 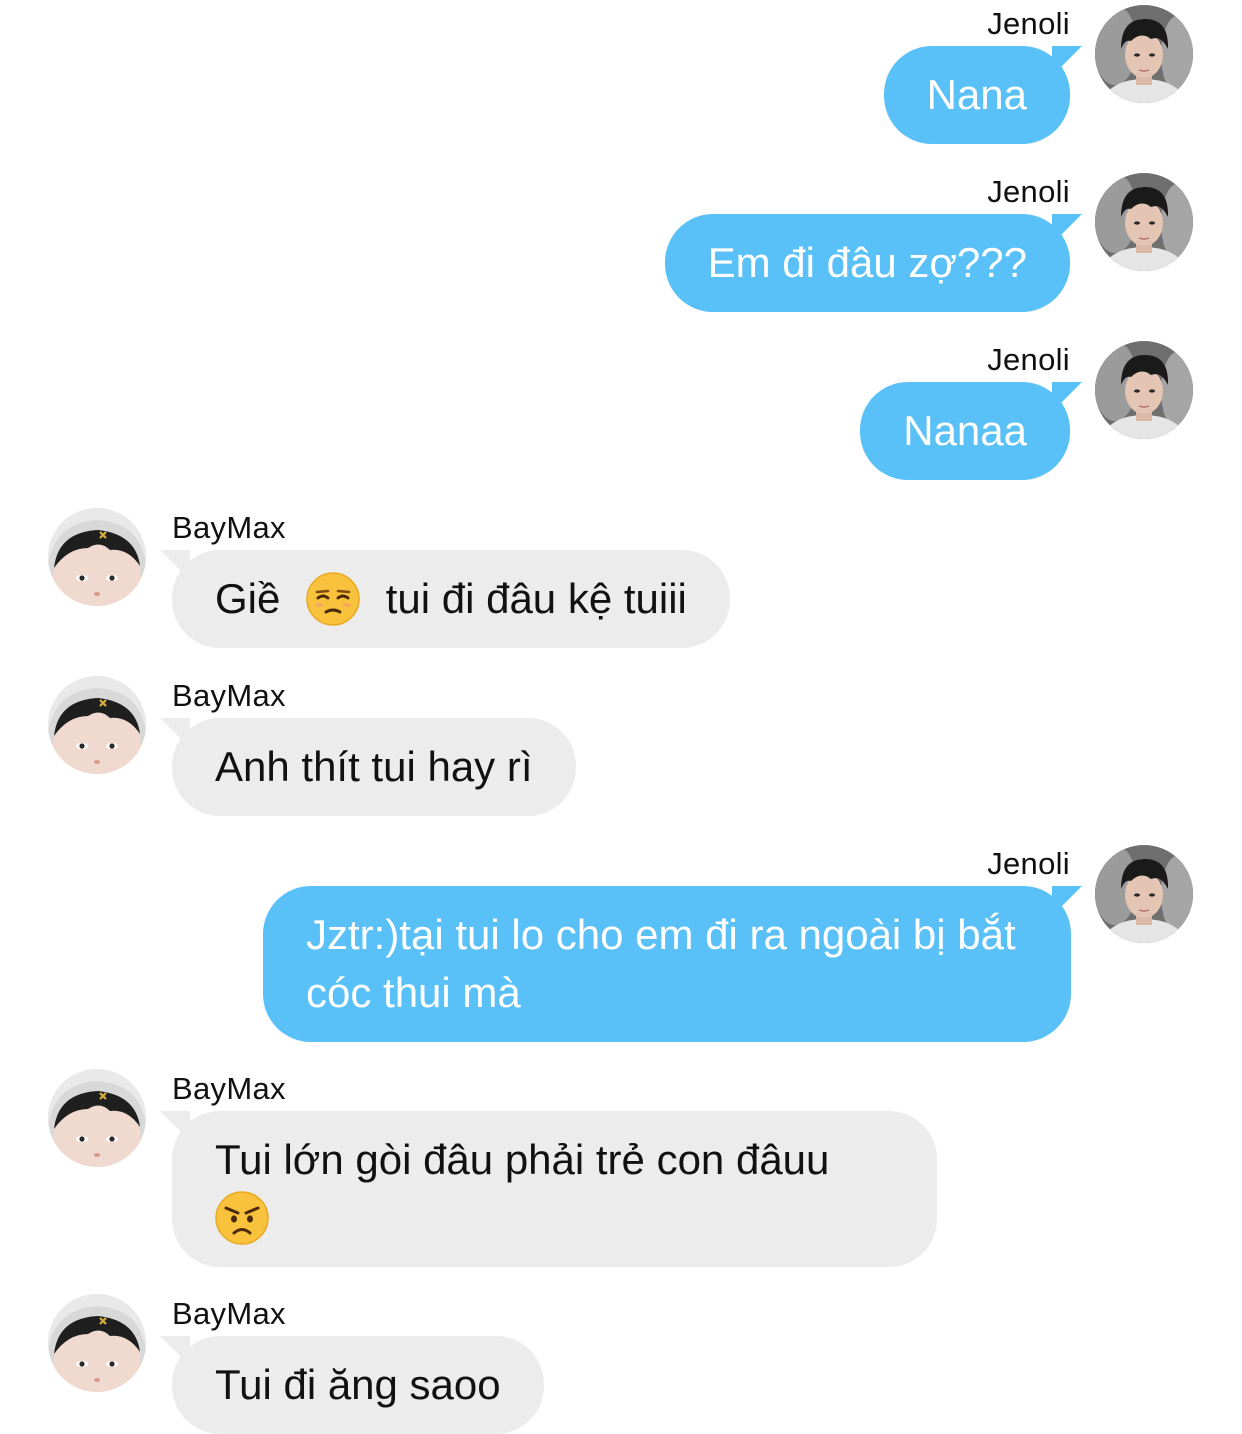 I want to click on message-text: Giề, so click(x=248, y=598).